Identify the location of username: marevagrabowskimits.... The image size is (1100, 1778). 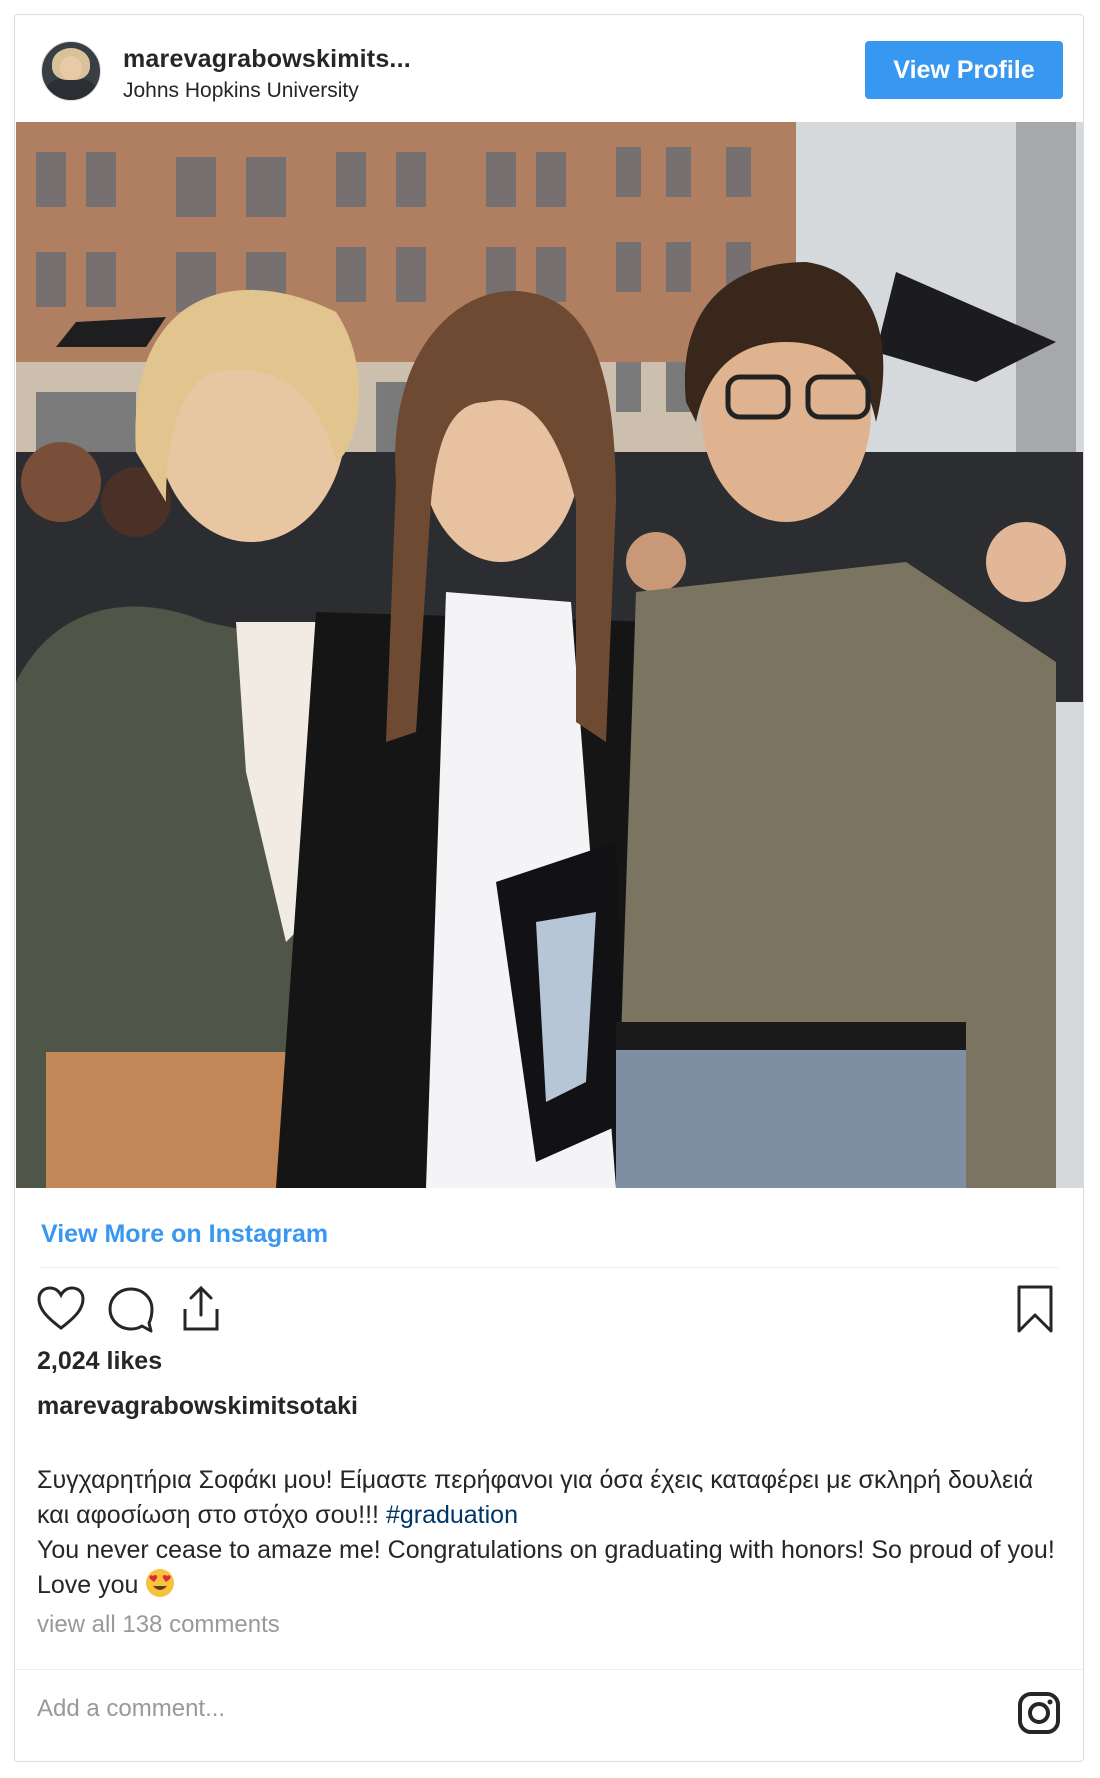
(267, 59).